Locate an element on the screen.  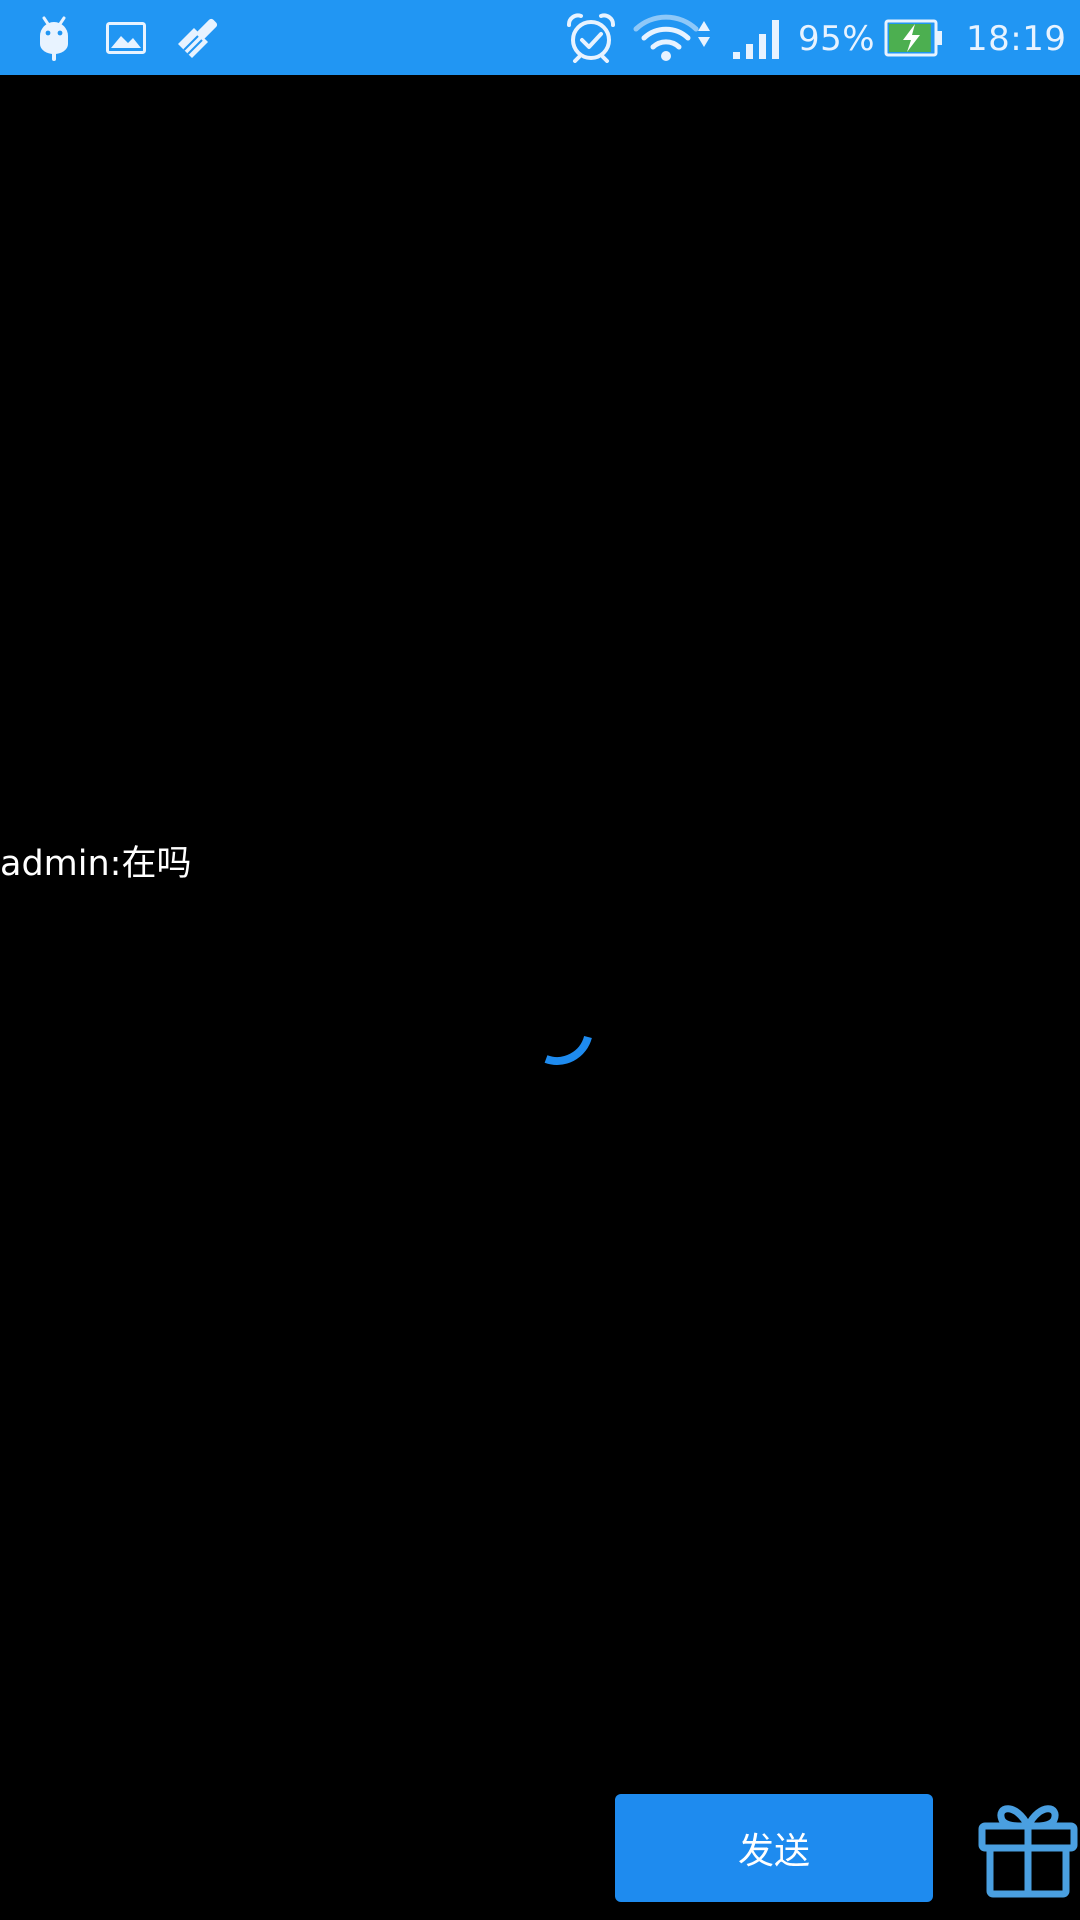
cellular-signal-icon is located at coordinates (758, 37).